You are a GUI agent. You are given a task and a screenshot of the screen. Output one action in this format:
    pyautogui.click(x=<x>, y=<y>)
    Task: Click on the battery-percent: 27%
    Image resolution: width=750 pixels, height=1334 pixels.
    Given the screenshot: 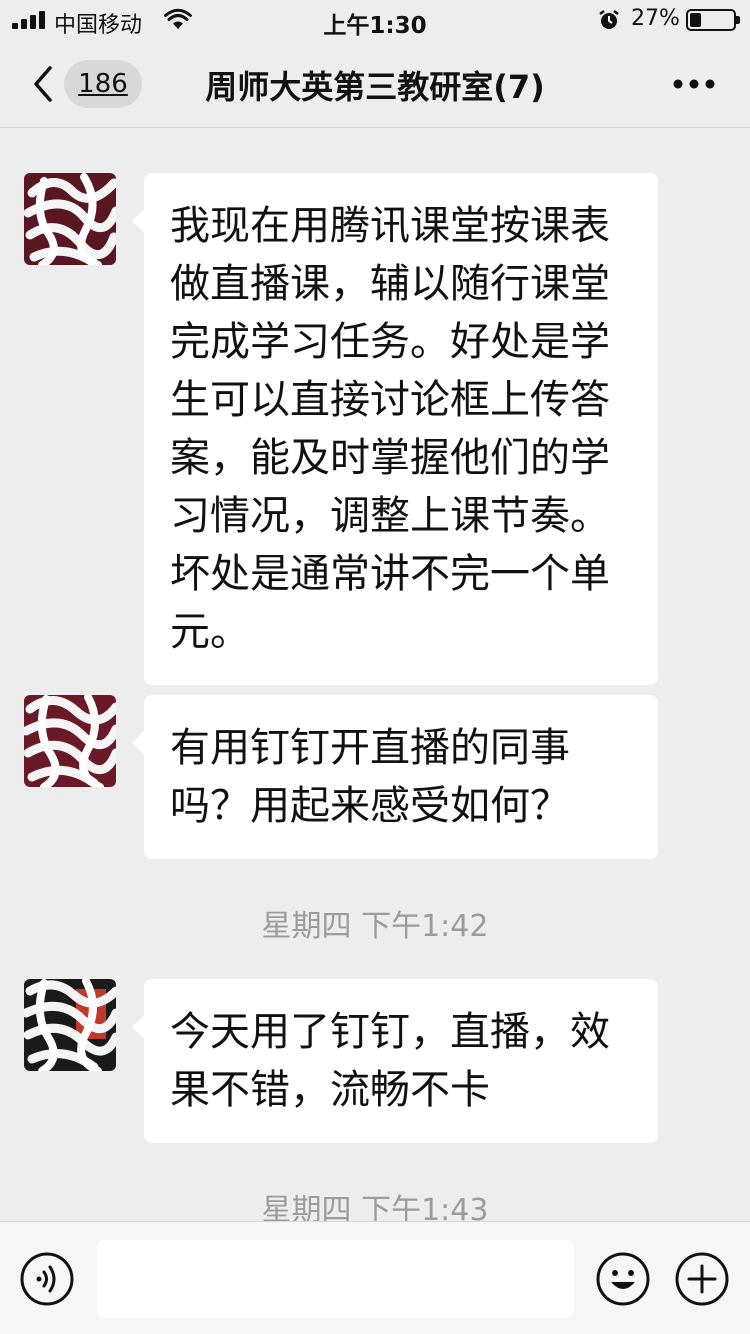 What is the action you would take?
    pyautogui.click(x=655, y=18)
    